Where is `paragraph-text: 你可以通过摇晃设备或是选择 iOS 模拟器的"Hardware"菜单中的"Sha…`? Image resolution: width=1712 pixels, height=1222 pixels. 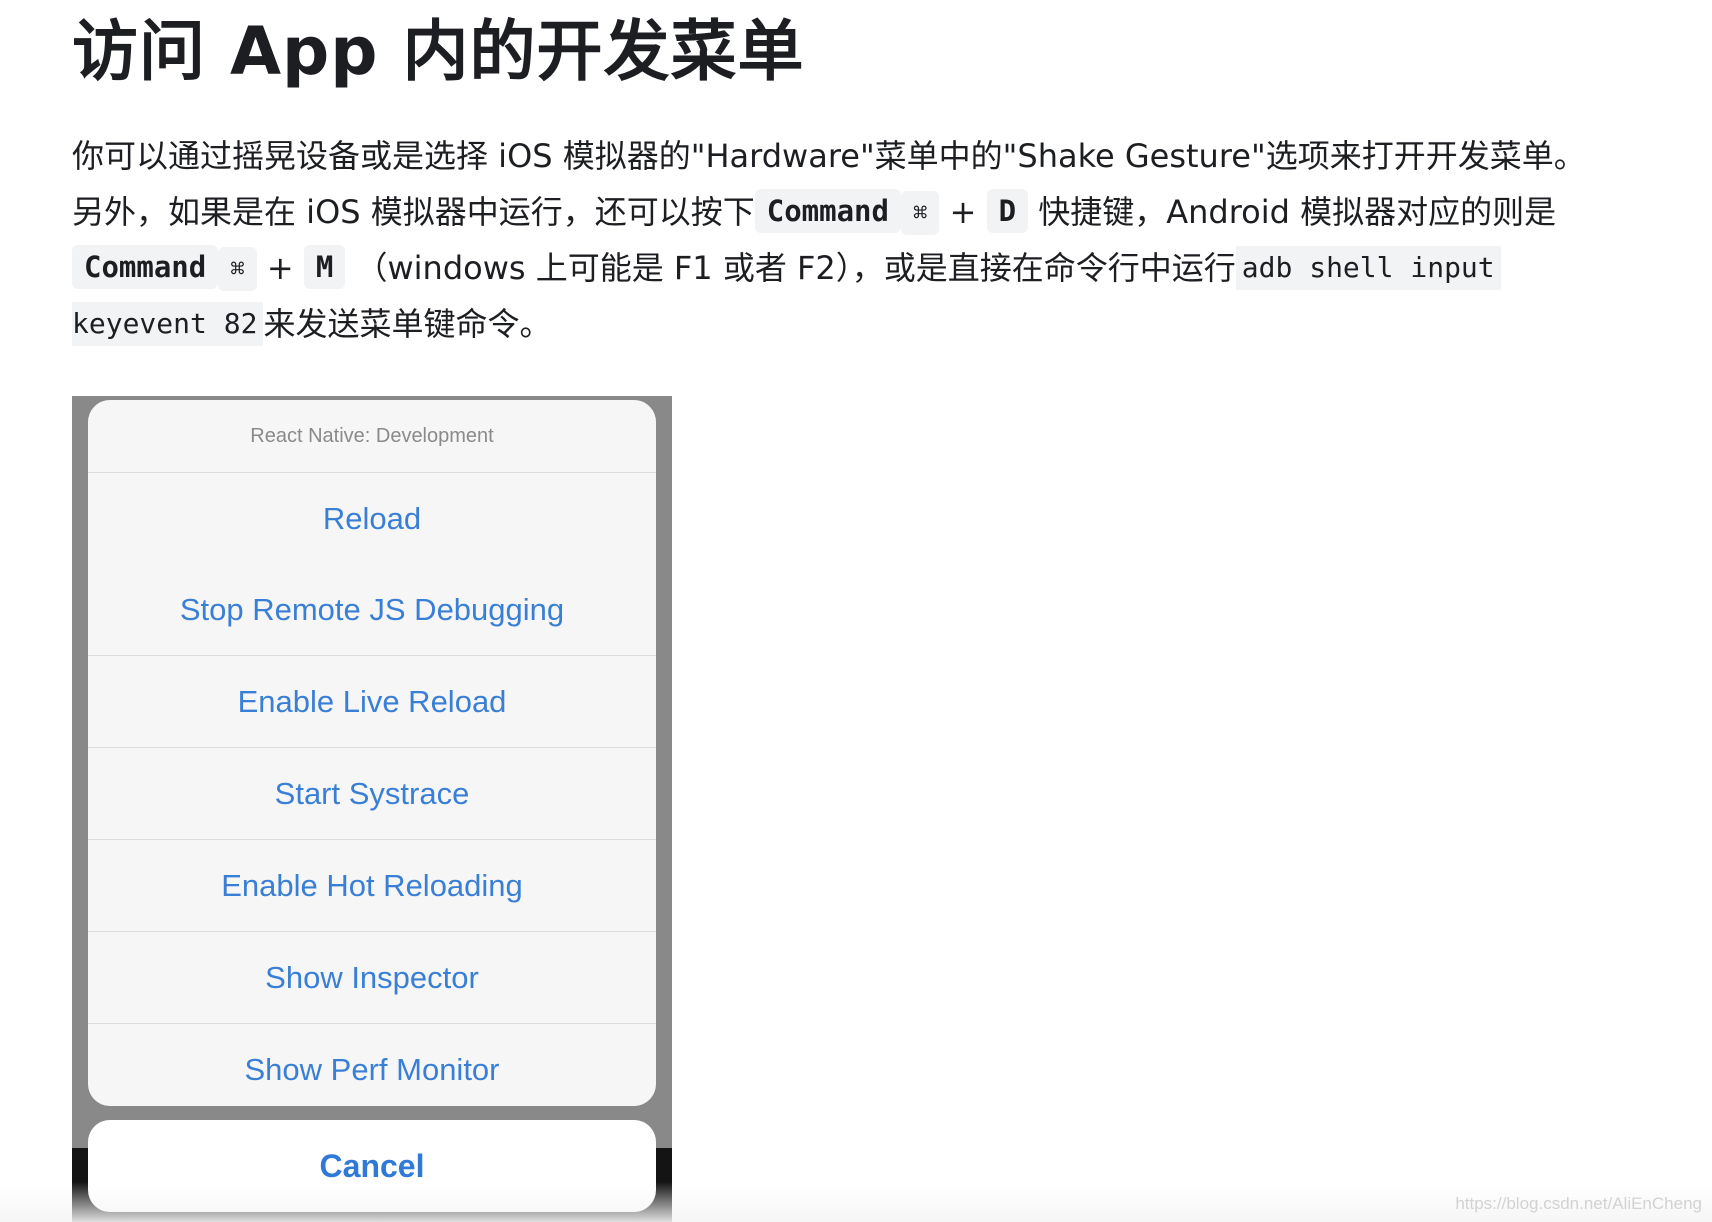
paragraph-text: 你可以通过摇晃设备或是选择 iOS 模拟器的"Hardware"菜单中的"Sha… is located at coordinates (829, 156).